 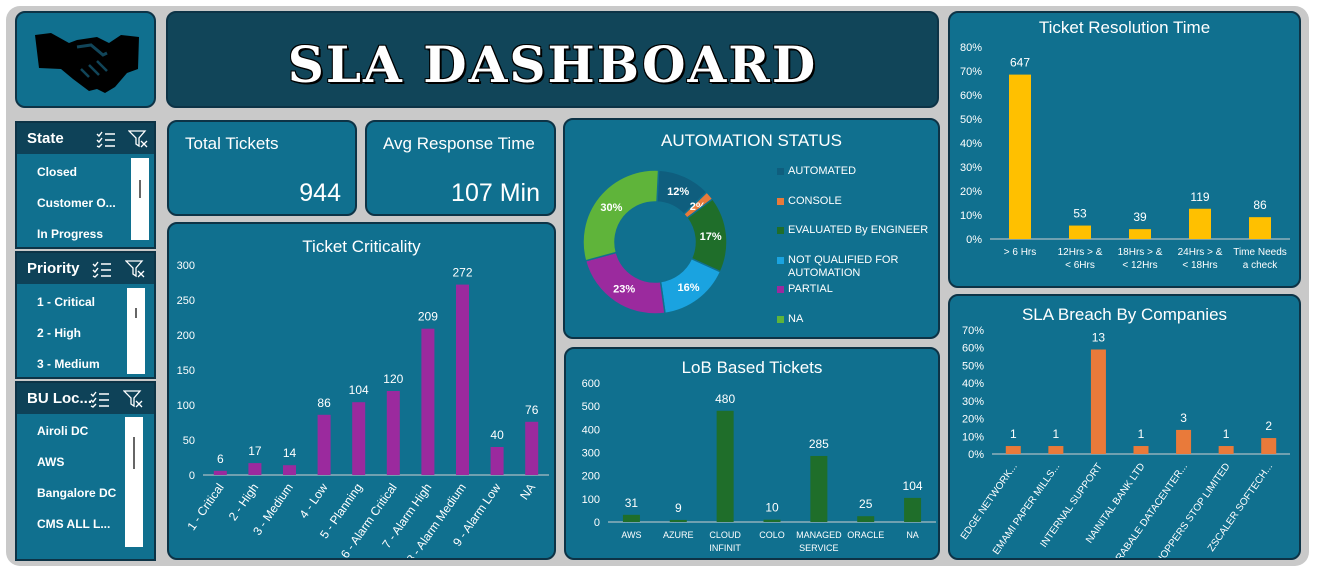 What do you see at coordinates (1020, 252) in the screenshot?
I see `x-tick-label: > 6 Hrs` at bounding box center [1020, 252].